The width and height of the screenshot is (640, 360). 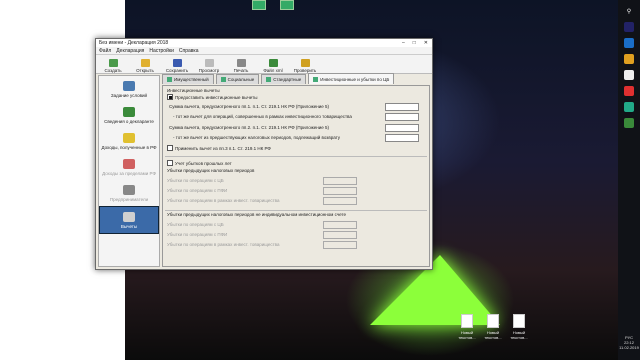 What do you see at coordinates (629, 11) in the screenshot?
I see `search-icon: ⚲` at bounding box center [629, 11].